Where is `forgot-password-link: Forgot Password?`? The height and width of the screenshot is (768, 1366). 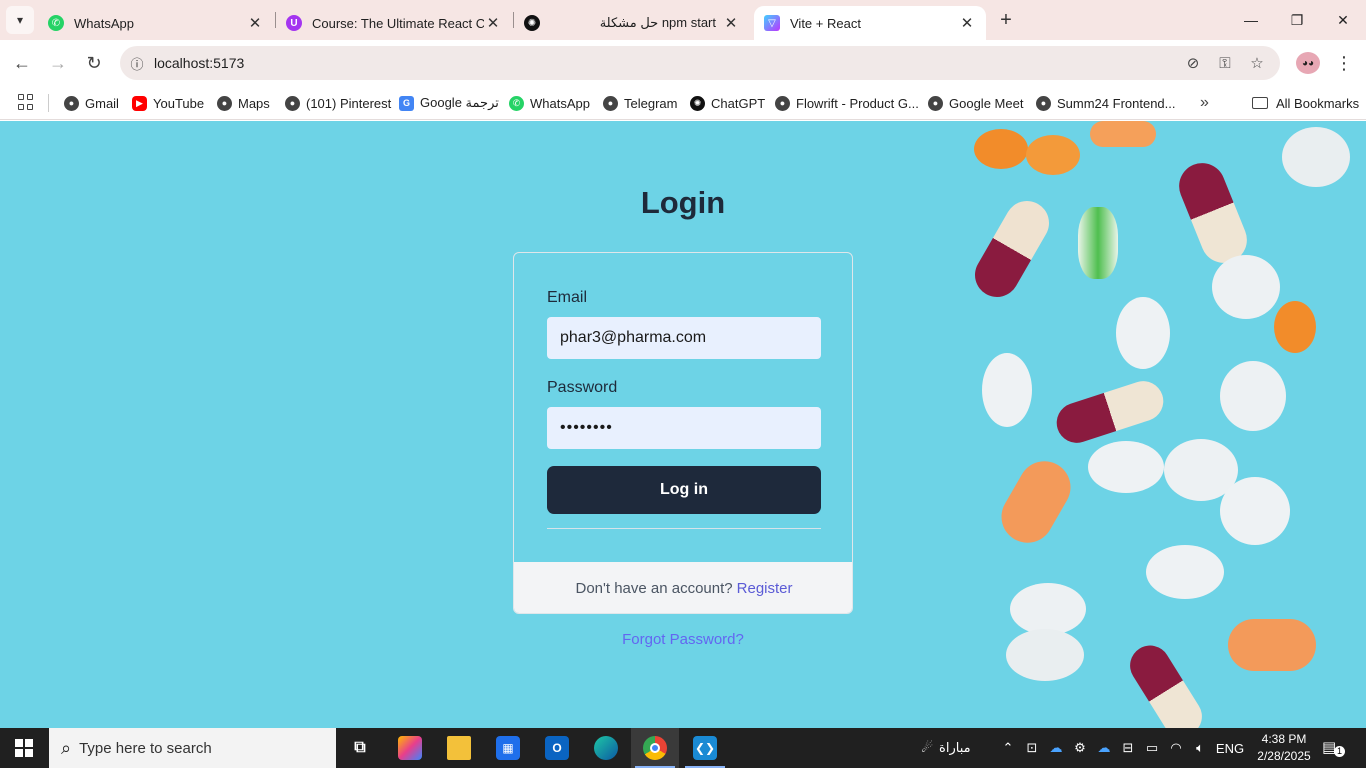
forgot-password-link: Forgot Password? is located at coordinates (683, 639).